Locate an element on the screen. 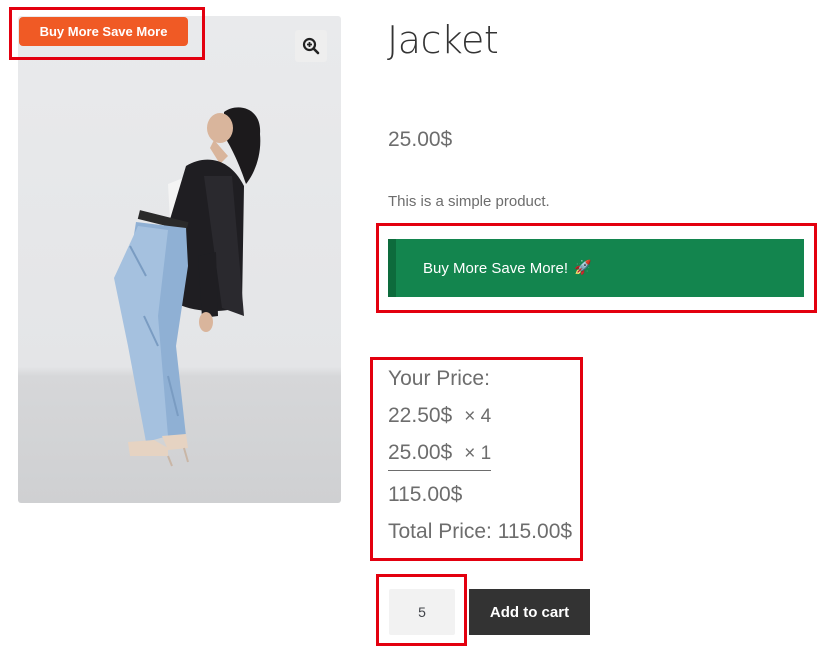 This screenshot has height=667, width=824. tier-row: 22.50$ × 4 is located at coordinates (439, 416).